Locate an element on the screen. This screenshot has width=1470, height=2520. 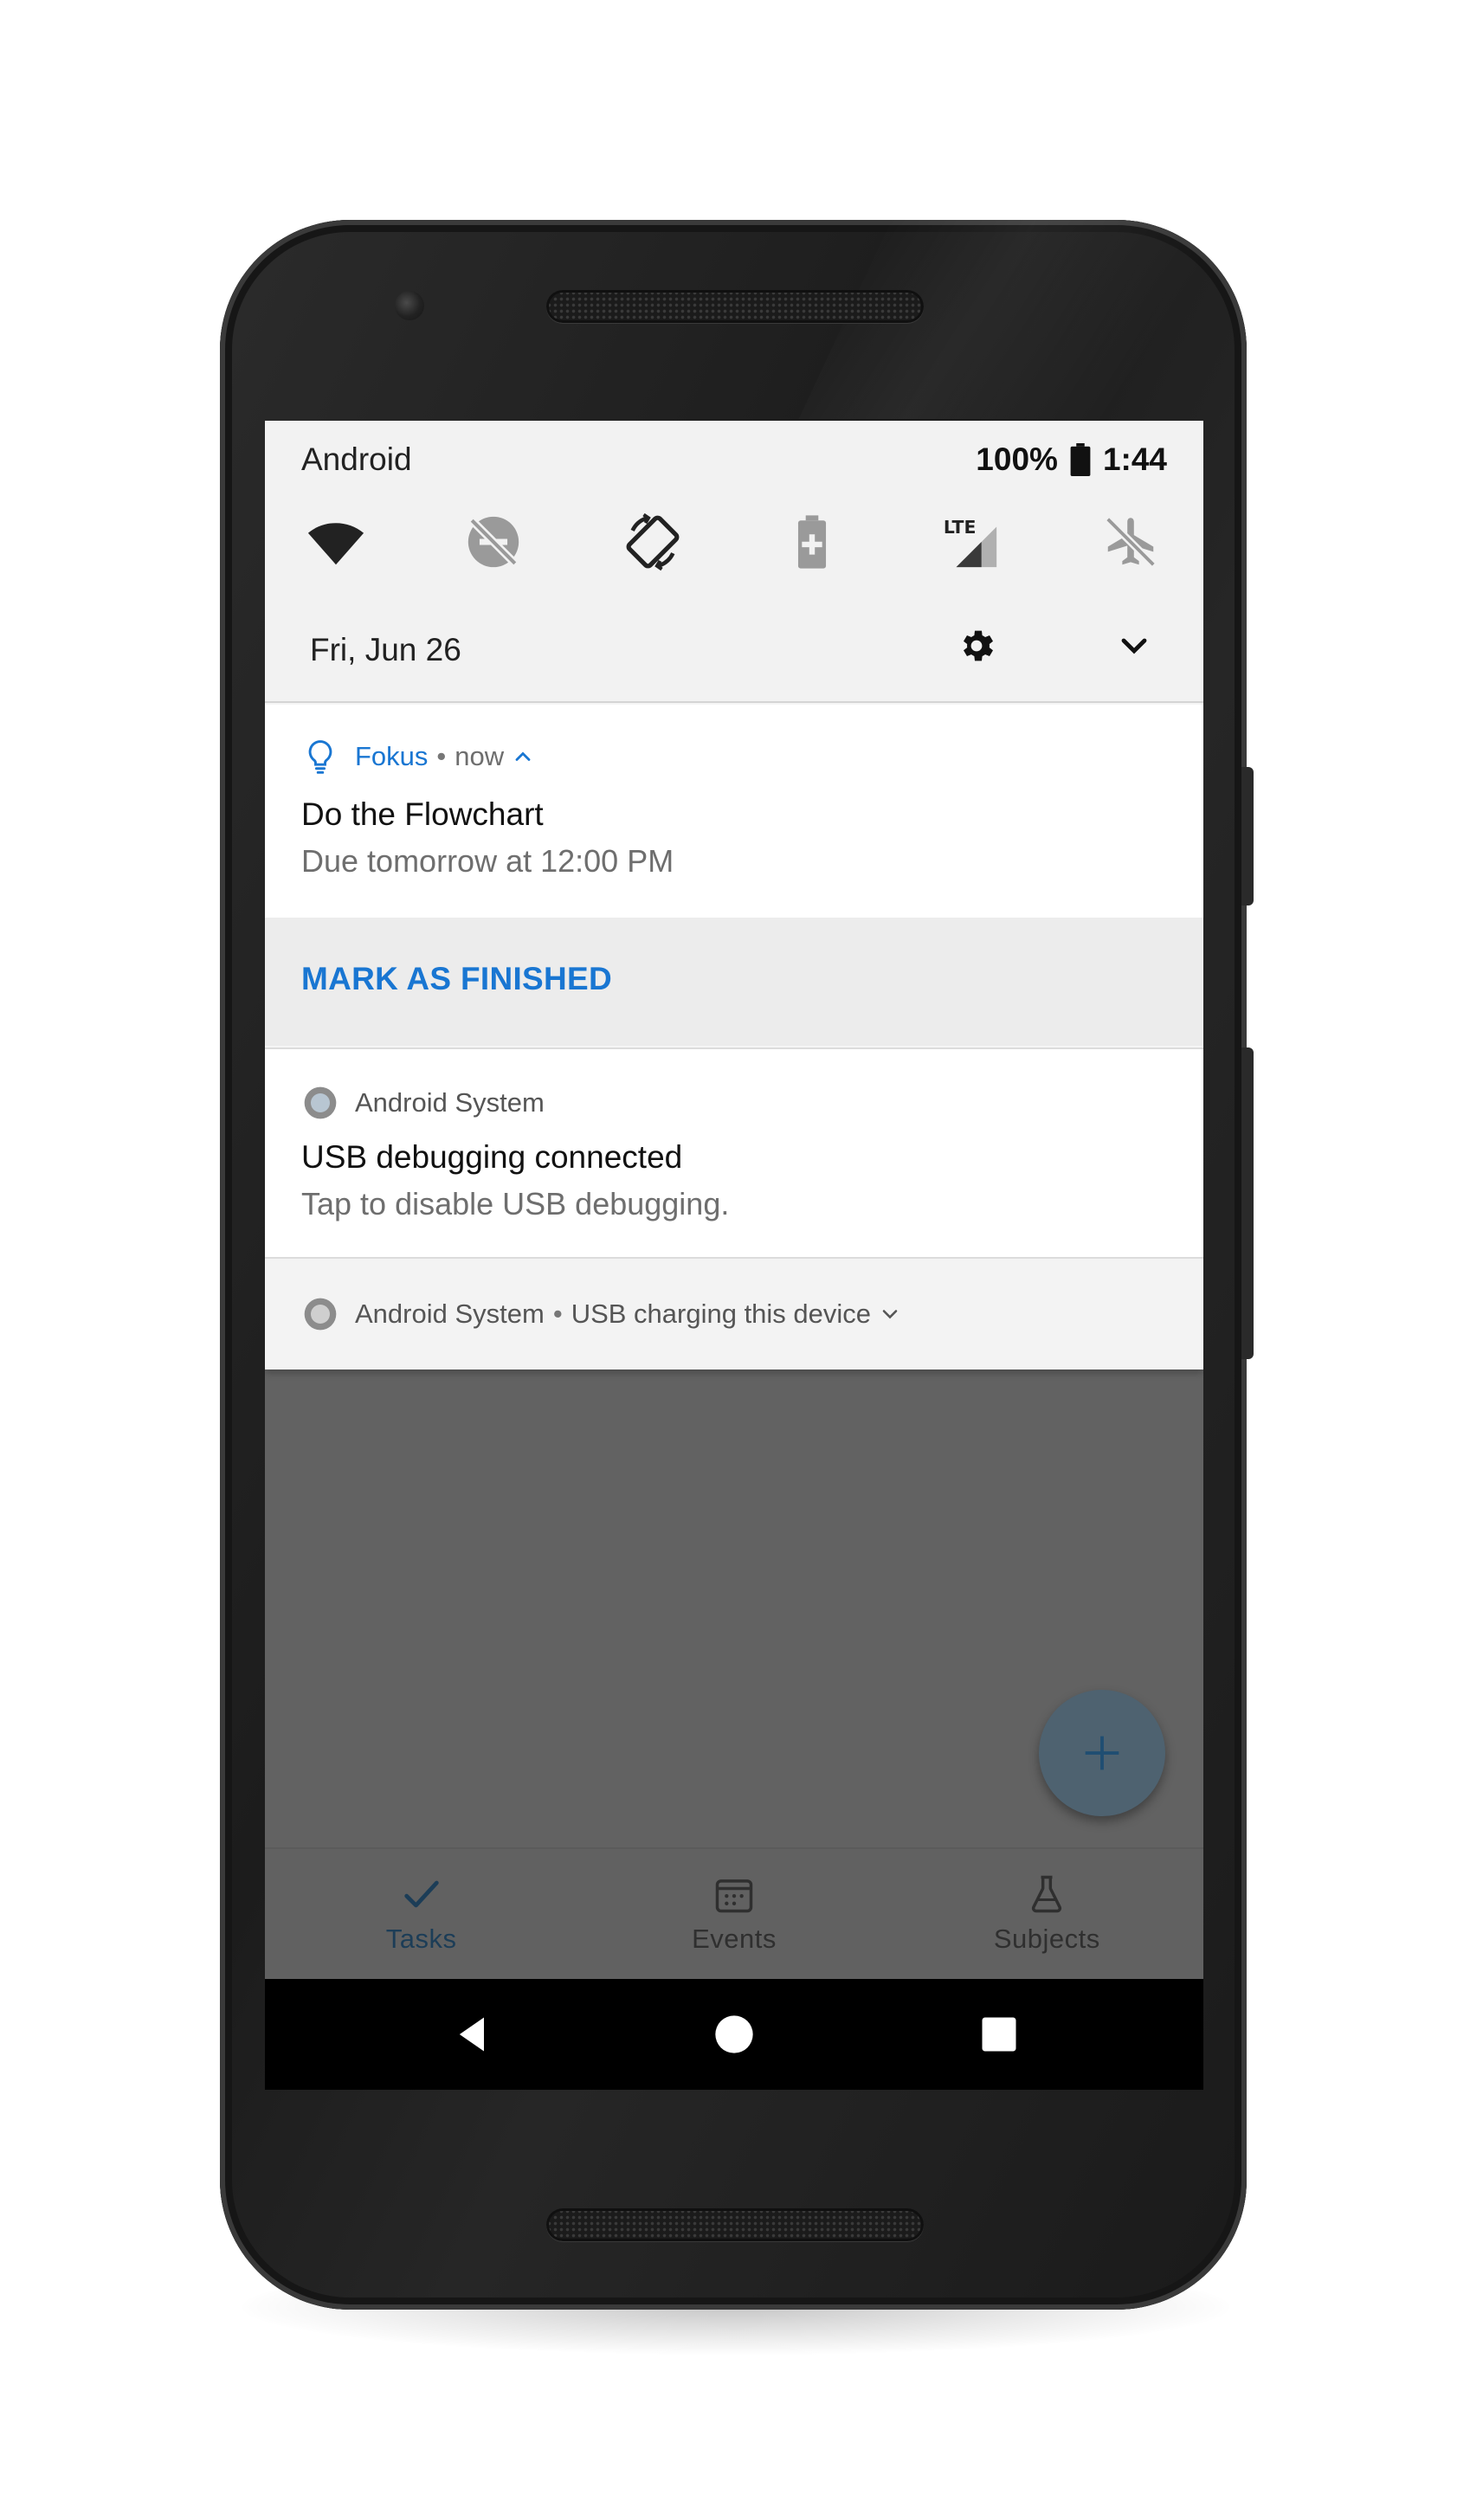
notification-text: Tap to disable USB debugging. is located at coordinates (515, 1203).